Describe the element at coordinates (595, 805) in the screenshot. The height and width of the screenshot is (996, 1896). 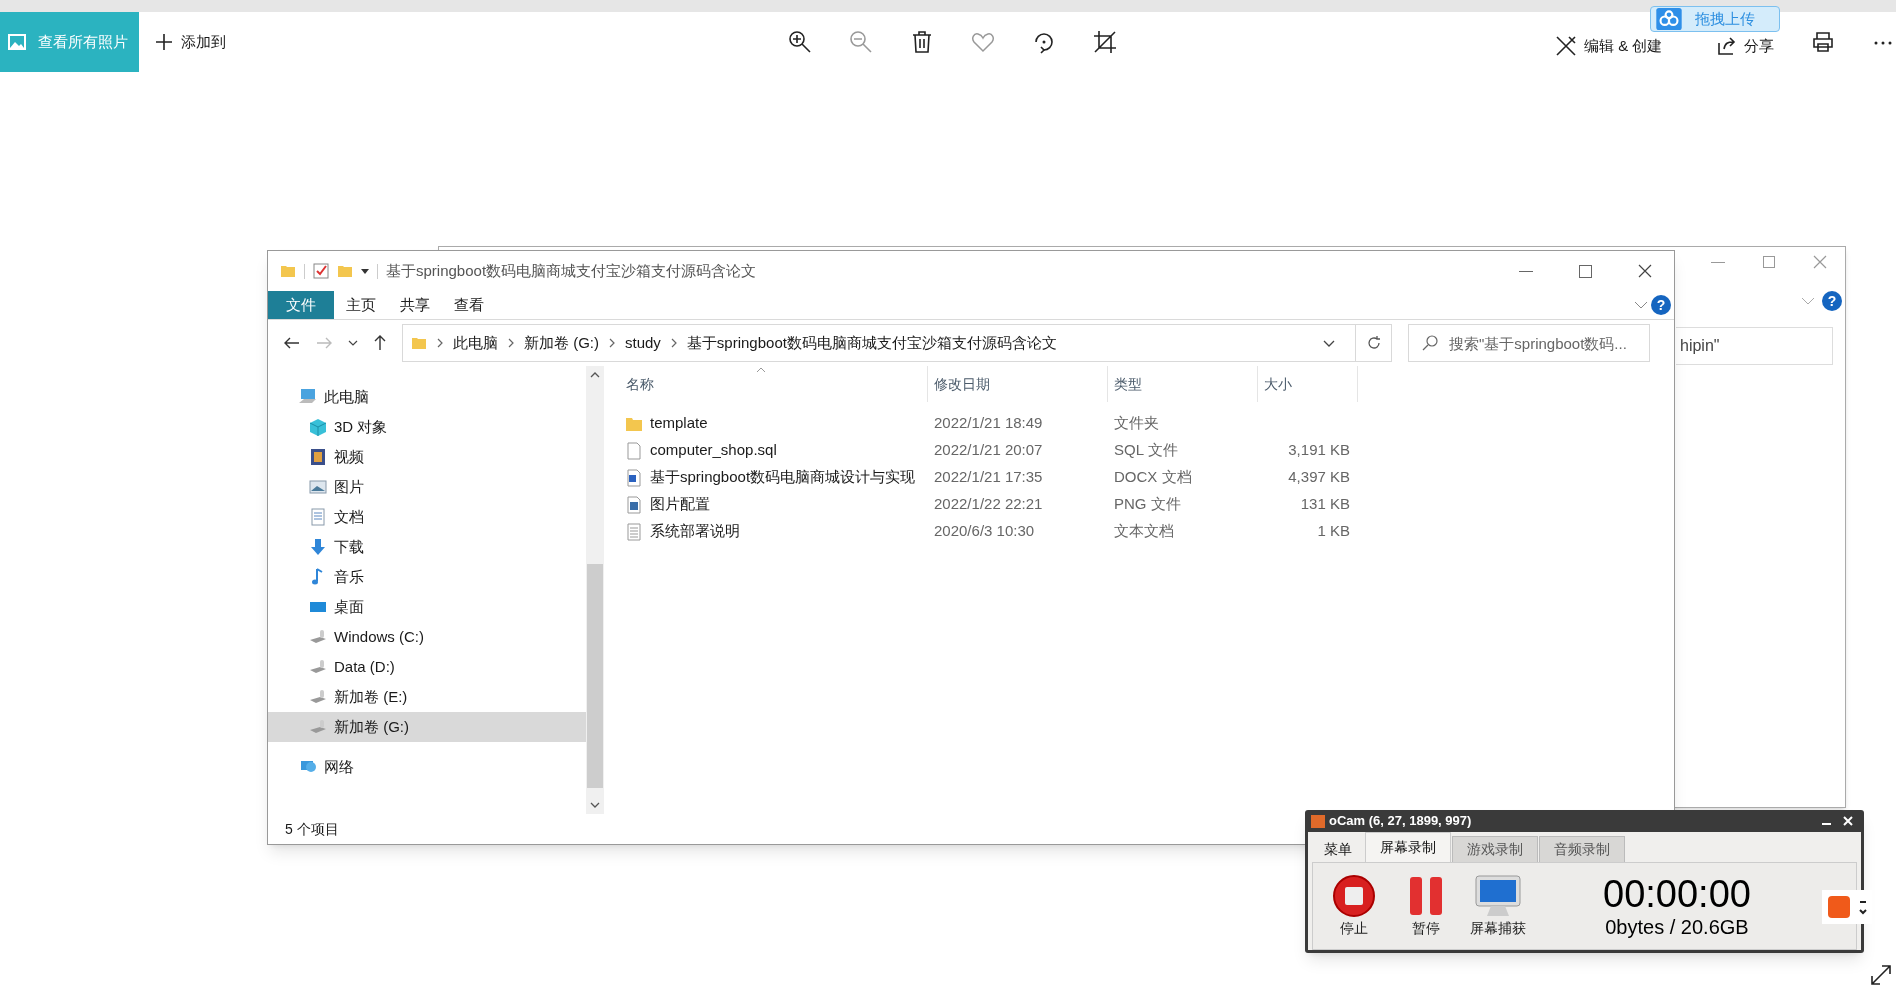
I see `scroll-down-icon` at that location.